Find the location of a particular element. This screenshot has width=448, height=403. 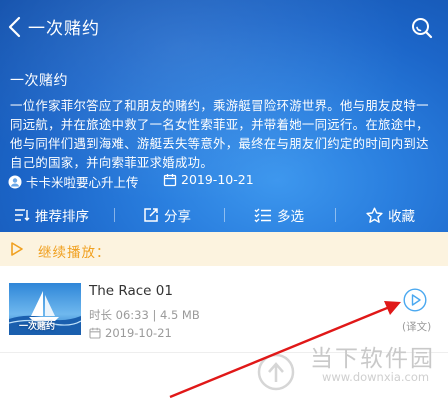

watermark-url: www.downxia.com is located at coordinates (376, 377).